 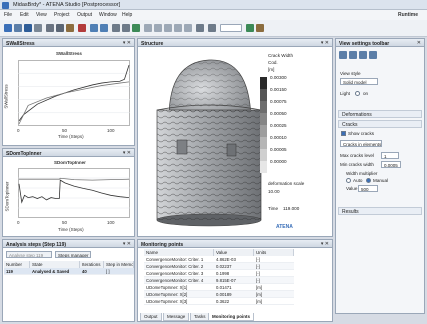 What do you see at coordinates (62, 15) in the screenshot?
I see `menu-project: Project` at bounding box center [62, 15].